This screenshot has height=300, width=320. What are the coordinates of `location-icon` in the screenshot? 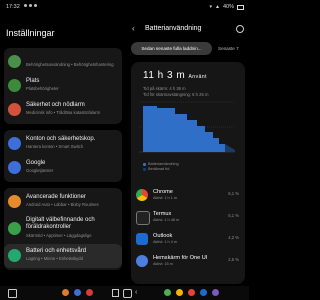 It's located at (14, 85).